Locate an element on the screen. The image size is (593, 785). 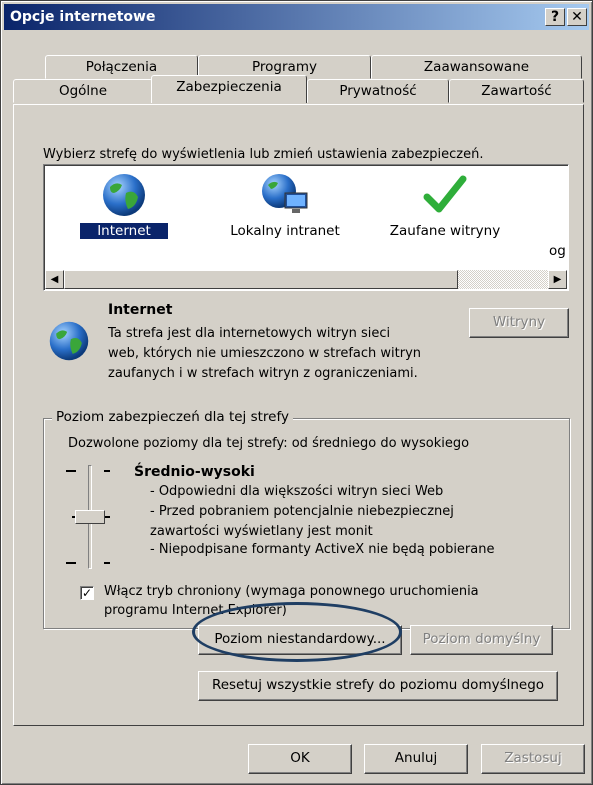
zone-label: Internet is located at coordinates (124, 231).